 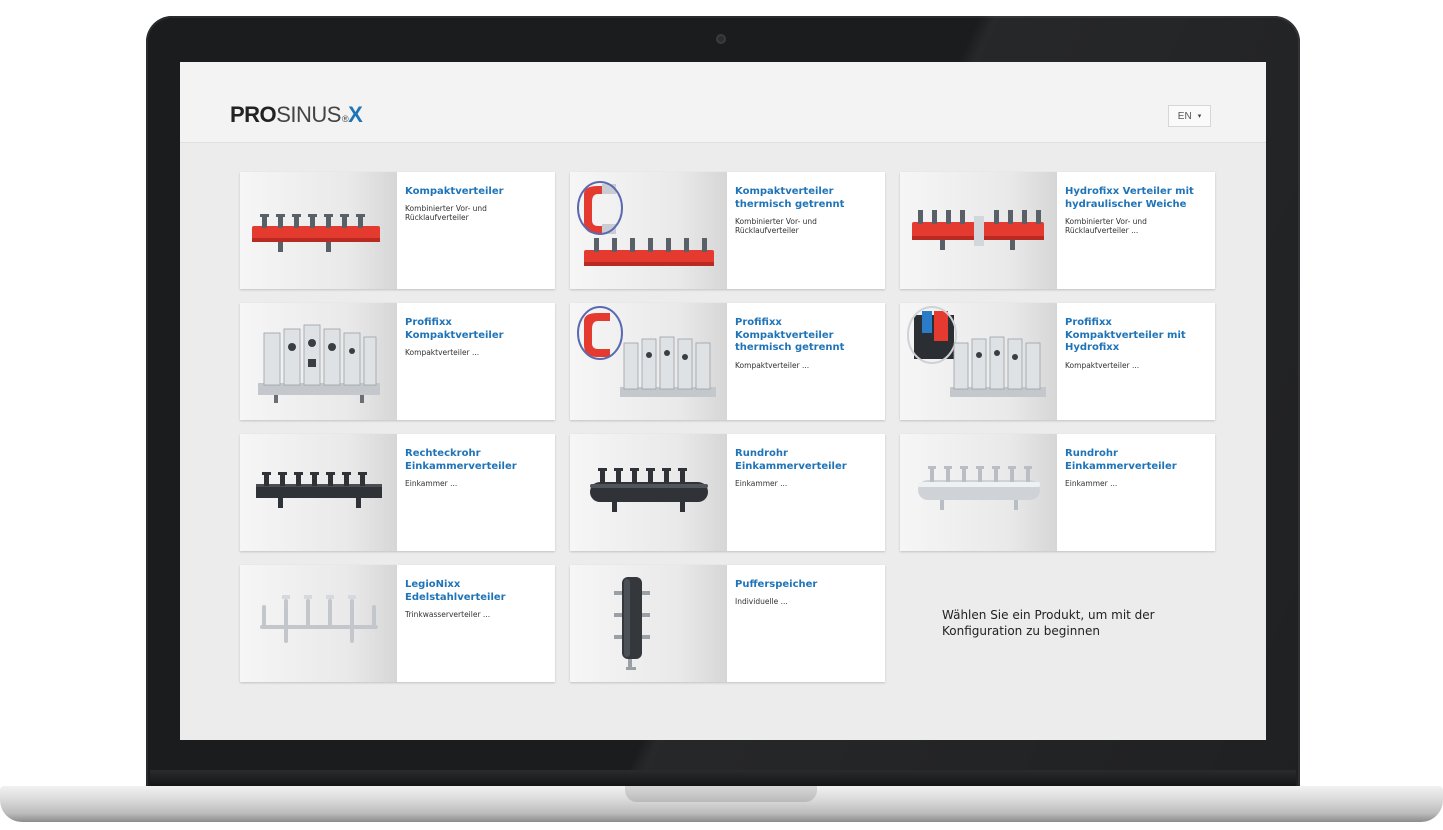 What do you see at coordinates (455, 591) in the screenshot?
I see `product-title: LegioNixx Edelstahlverteiler` at bounding box center [455, 591].